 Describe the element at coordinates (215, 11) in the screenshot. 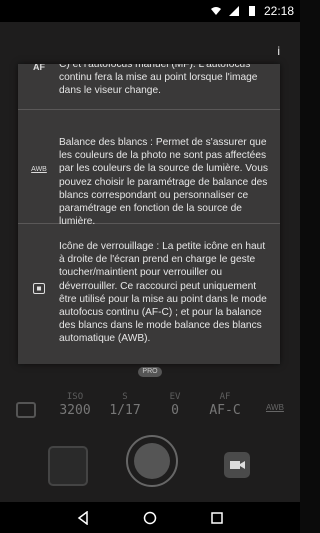

I see `wifi-icon` at that location.